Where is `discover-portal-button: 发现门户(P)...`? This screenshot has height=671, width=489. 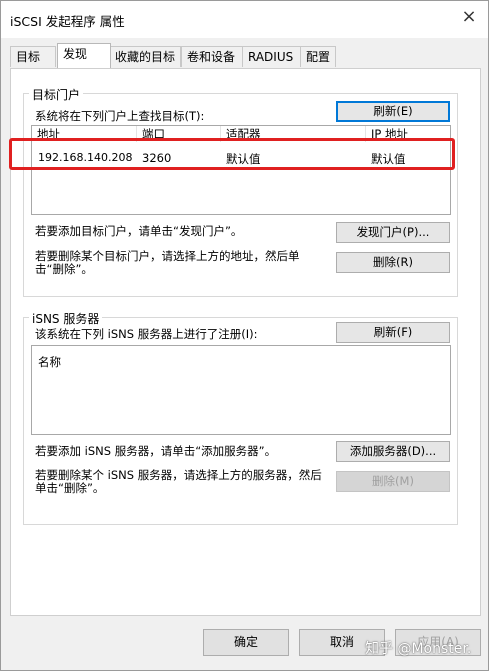 discover-portal-button: 发现门户(P)... is located at coordinates (393, 232).